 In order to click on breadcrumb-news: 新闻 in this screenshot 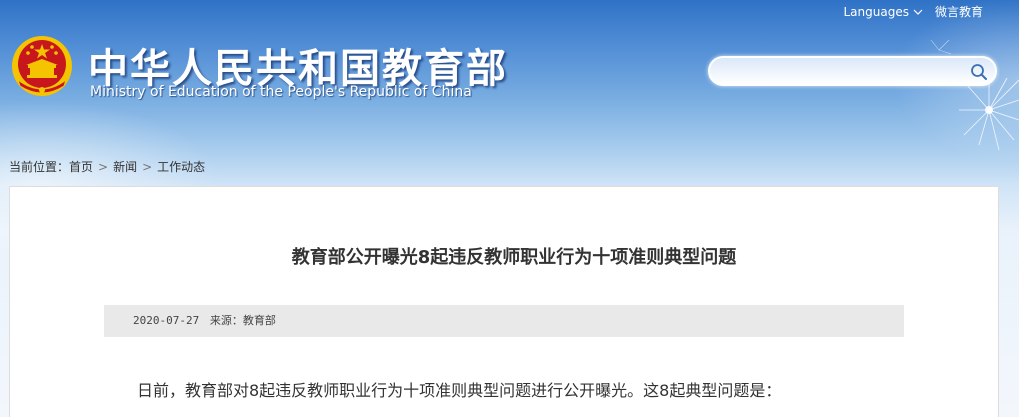, I will do `click(125, 166)`.